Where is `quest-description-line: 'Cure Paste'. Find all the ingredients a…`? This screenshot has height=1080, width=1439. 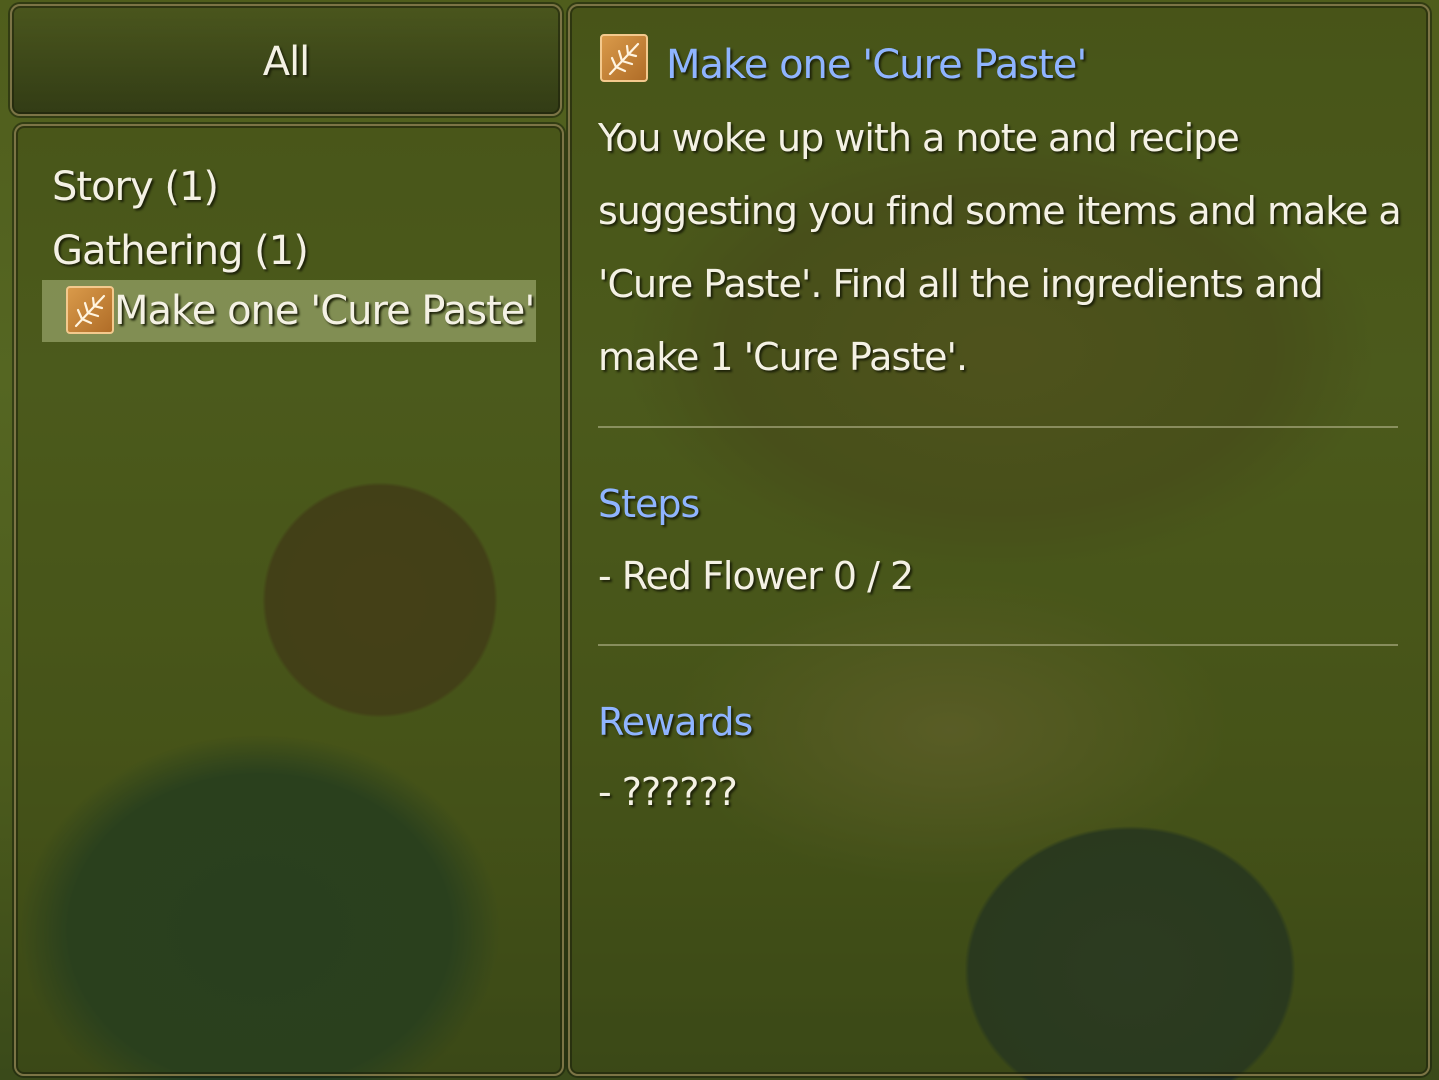 quest-description-line: 'Cure Paste'. Find all the ingredients a… is located at coordinates (961, 284).